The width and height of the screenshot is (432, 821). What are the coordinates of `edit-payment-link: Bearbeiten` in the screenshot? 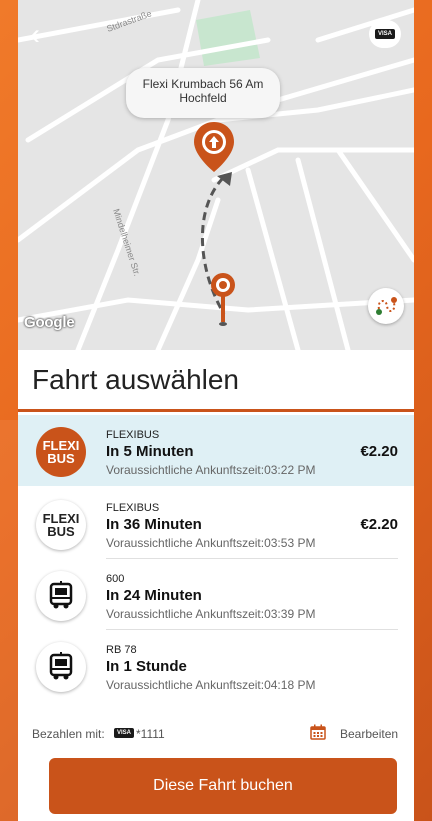 It's located at (369, 734).